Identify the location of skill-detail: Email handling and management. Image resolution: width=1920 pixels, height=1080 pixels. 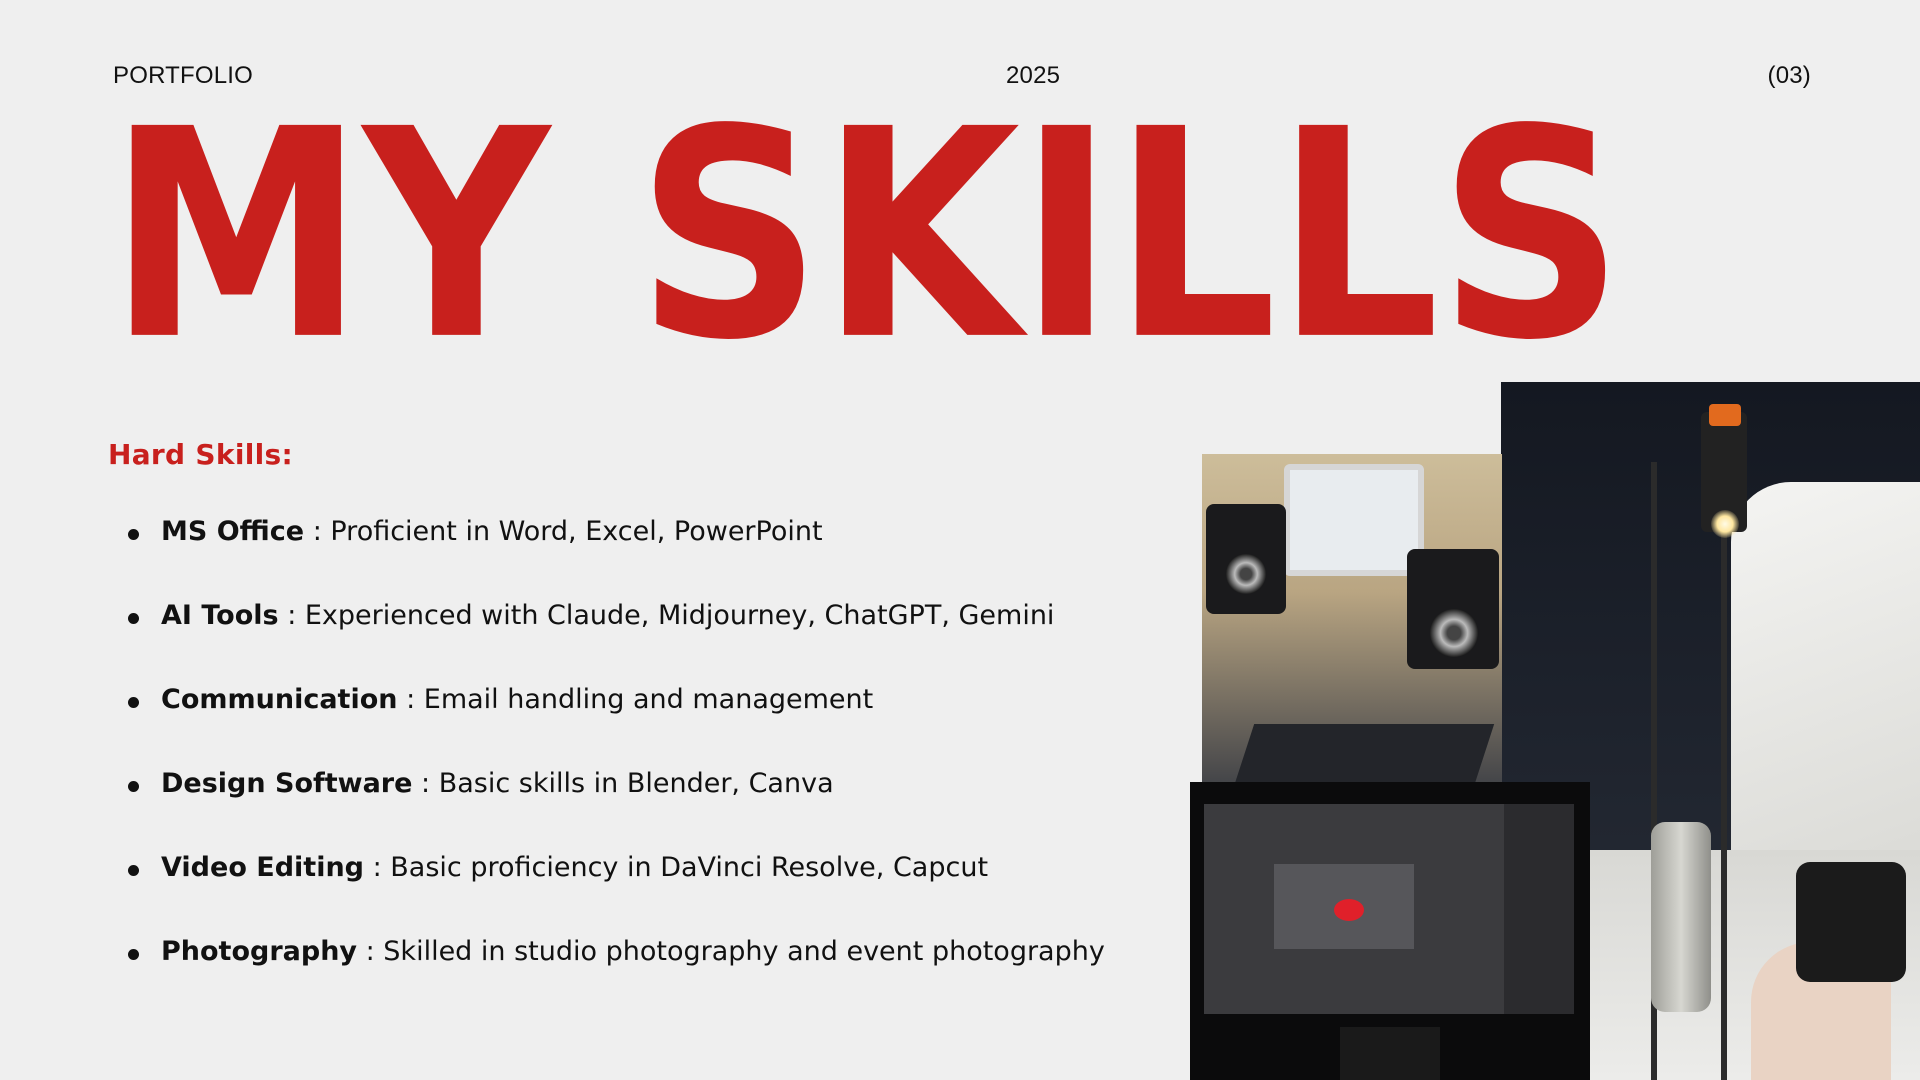
(648, 699).